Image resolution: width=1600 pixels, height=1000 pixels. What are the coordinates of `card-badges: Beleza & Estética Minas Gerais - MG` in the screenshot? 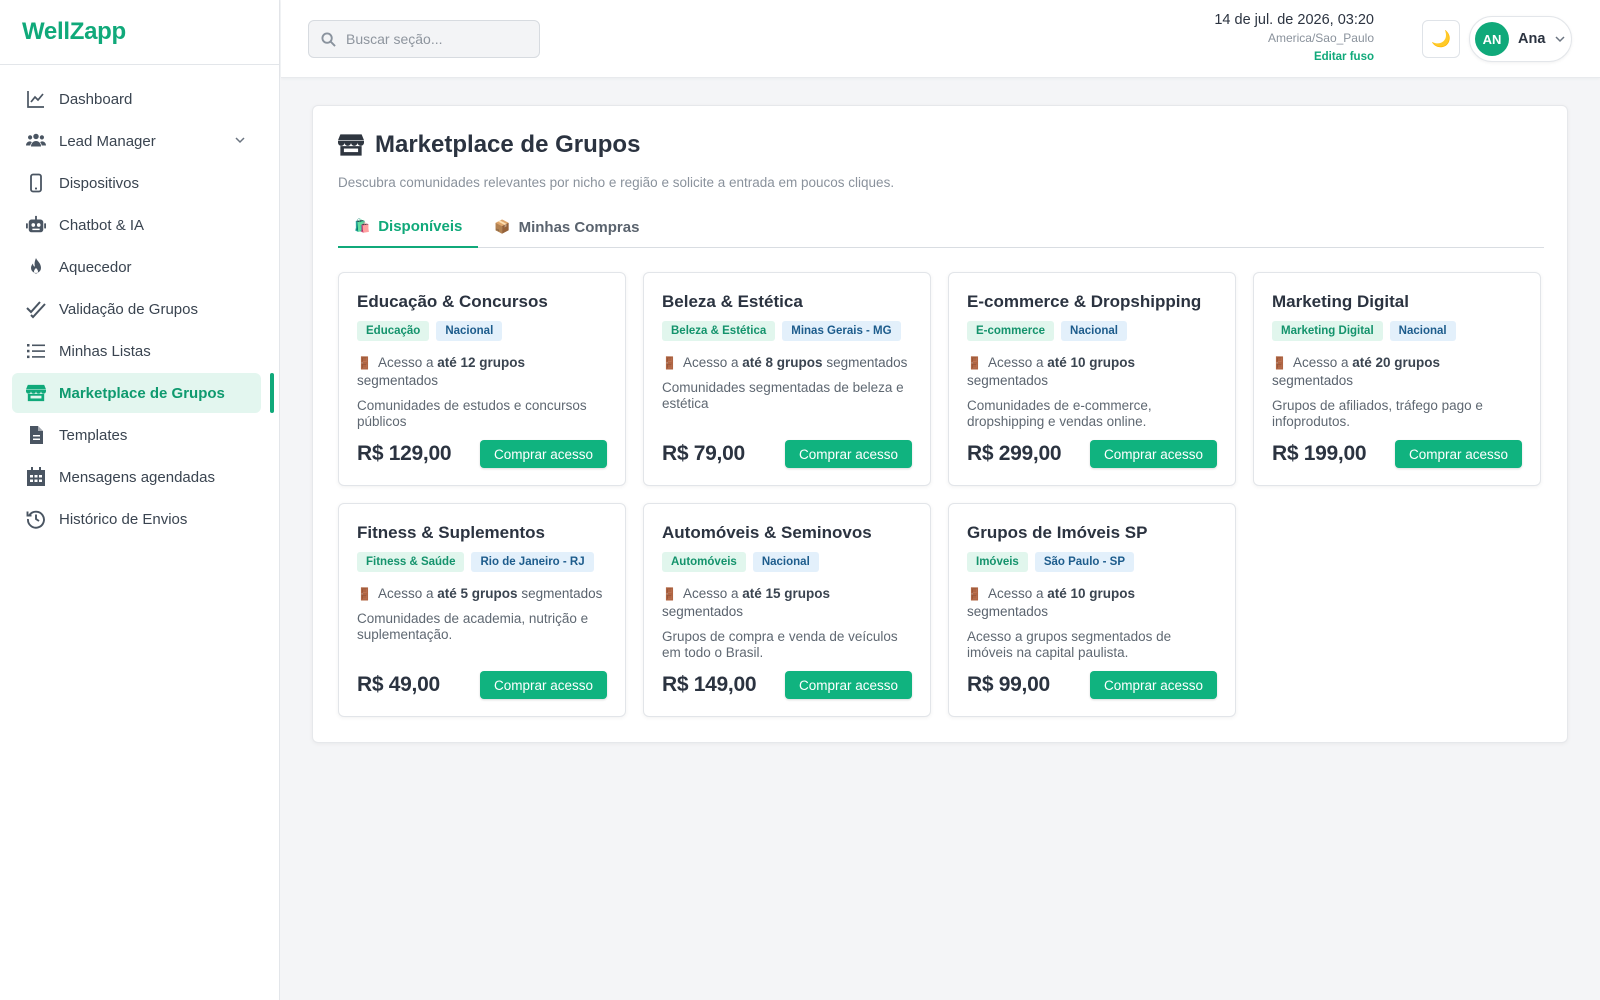 It's located at (787, 331).